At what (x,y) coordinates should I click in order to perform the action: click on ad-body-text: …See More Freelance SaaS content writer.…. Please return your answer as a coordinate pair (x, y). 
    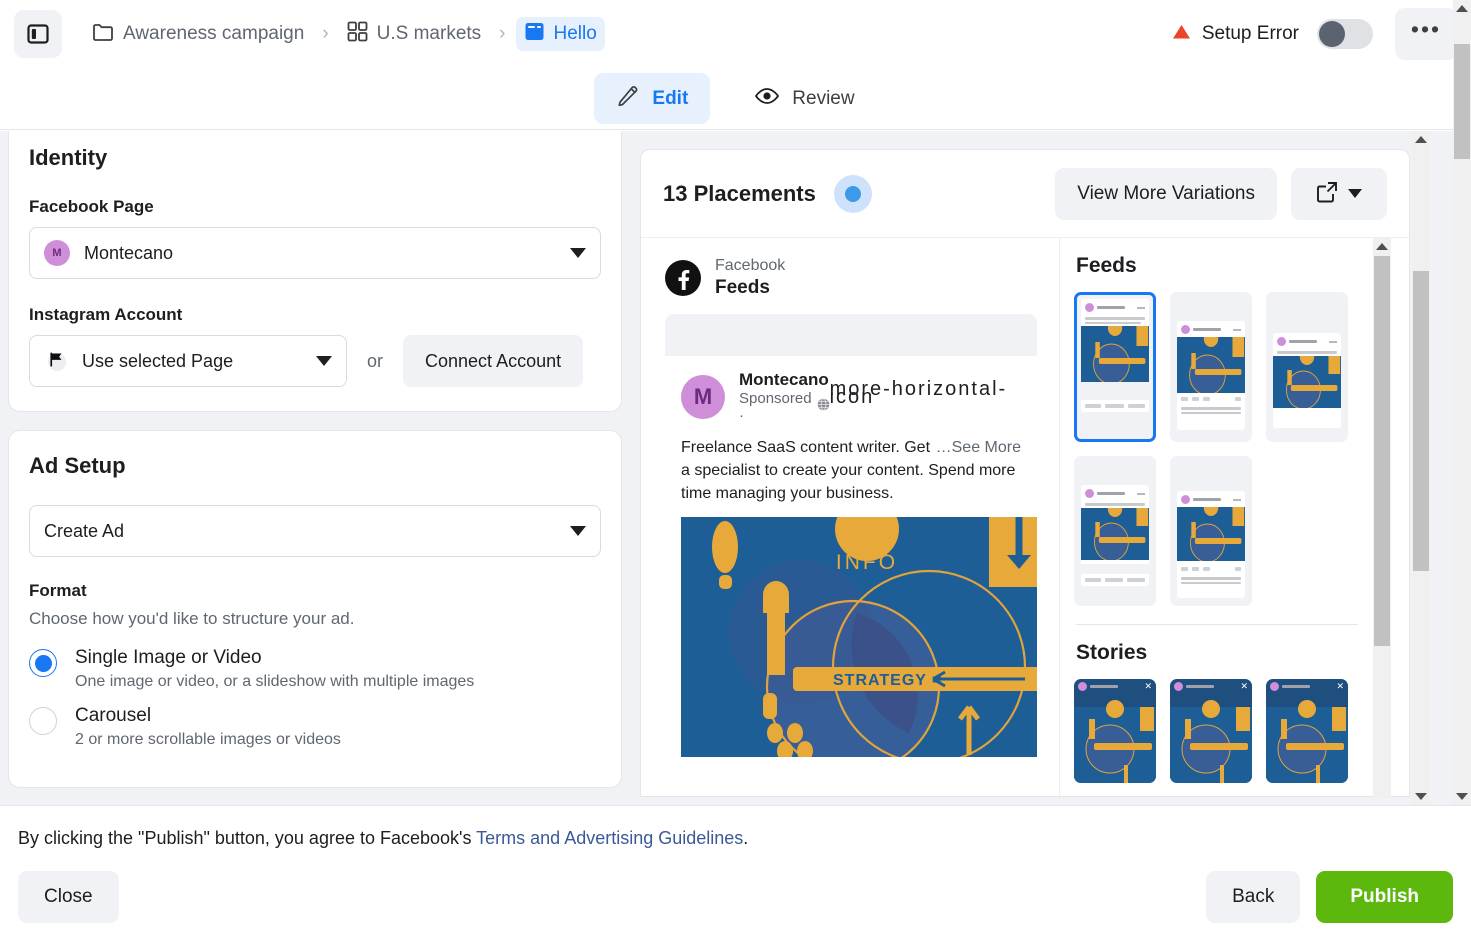
    Looking at the image, I should click on (851, 471).